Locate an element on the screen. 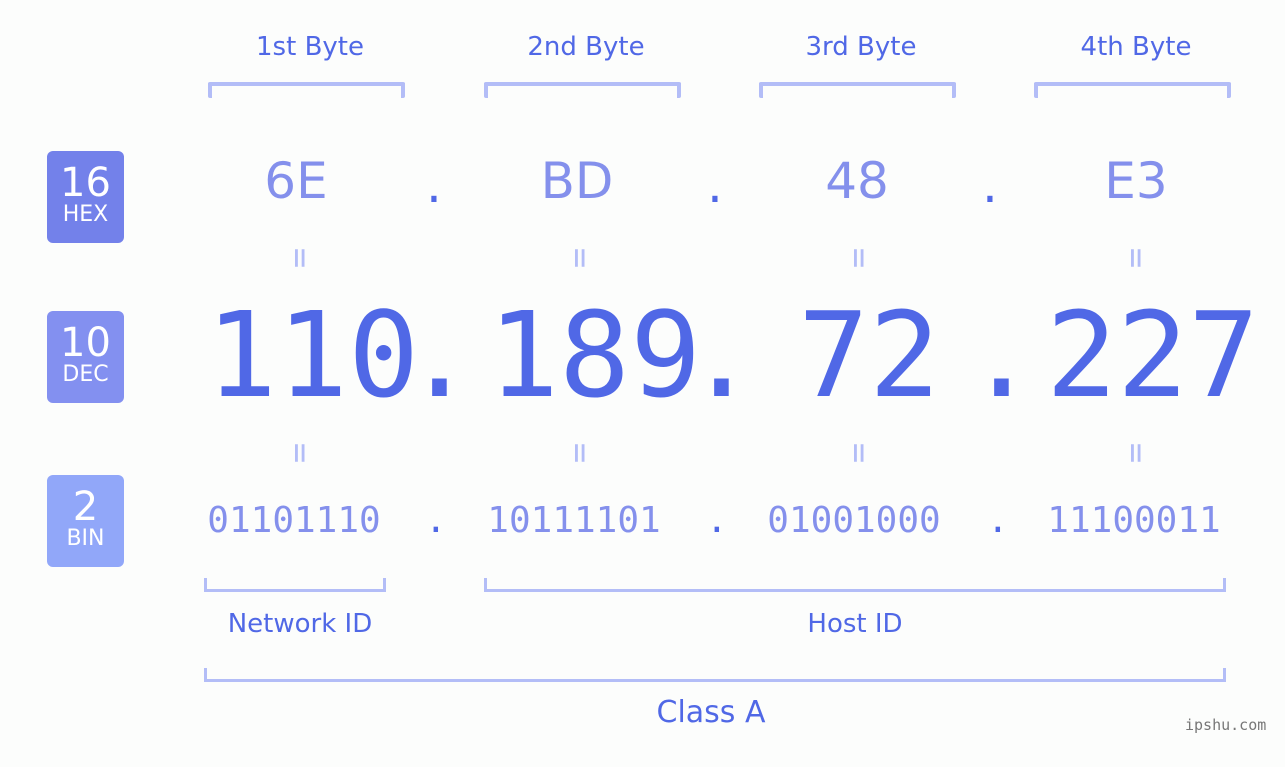 The image size is (1285, 767). byte-header-3: 3rd Byte is located at coordinates (861, 47).